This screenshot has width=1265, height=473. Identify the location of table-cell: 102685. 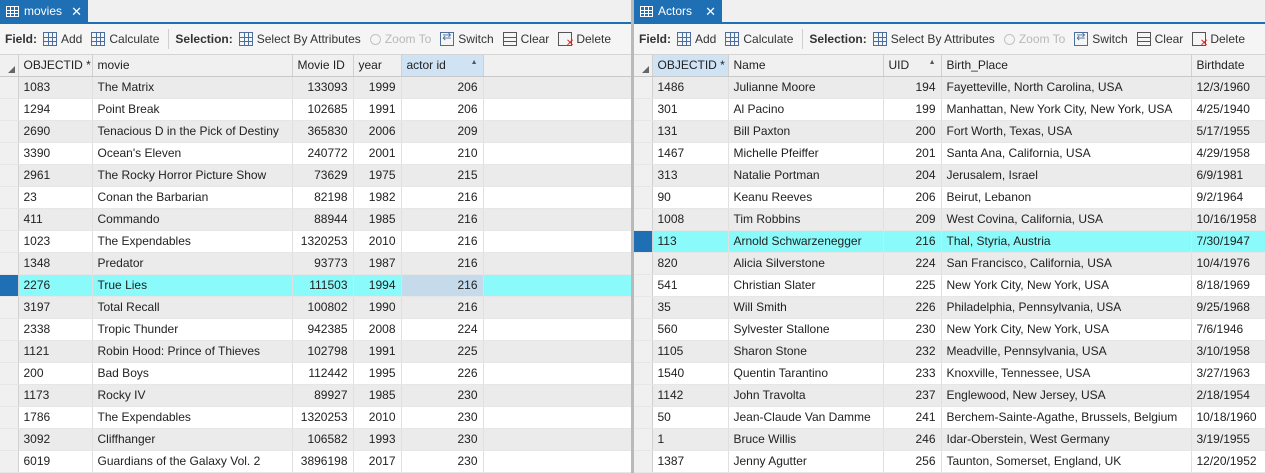
(323, 109).